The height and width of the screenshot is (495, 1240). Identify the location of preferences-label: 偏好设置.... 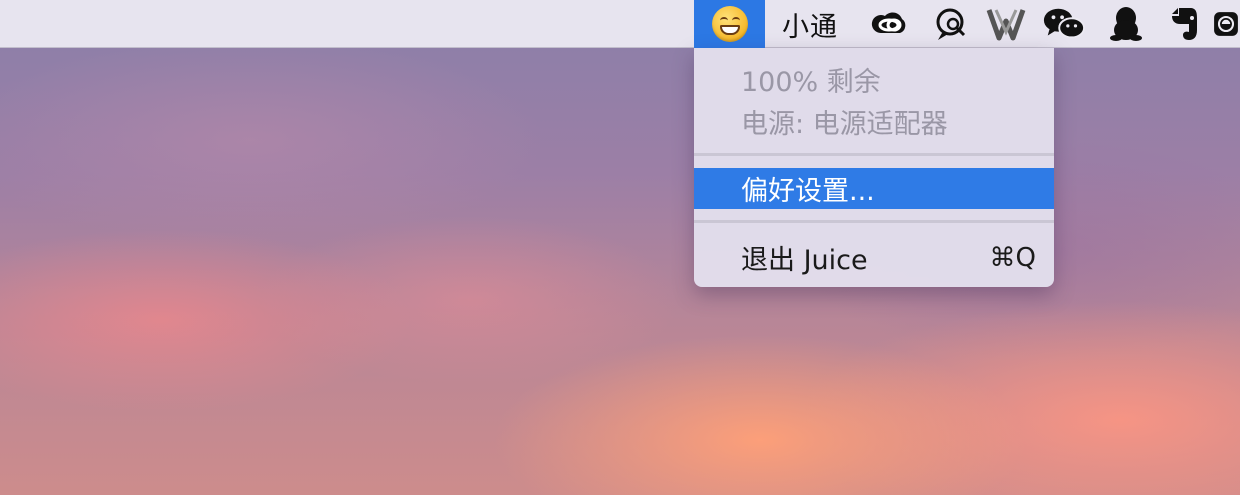
(808, 191).